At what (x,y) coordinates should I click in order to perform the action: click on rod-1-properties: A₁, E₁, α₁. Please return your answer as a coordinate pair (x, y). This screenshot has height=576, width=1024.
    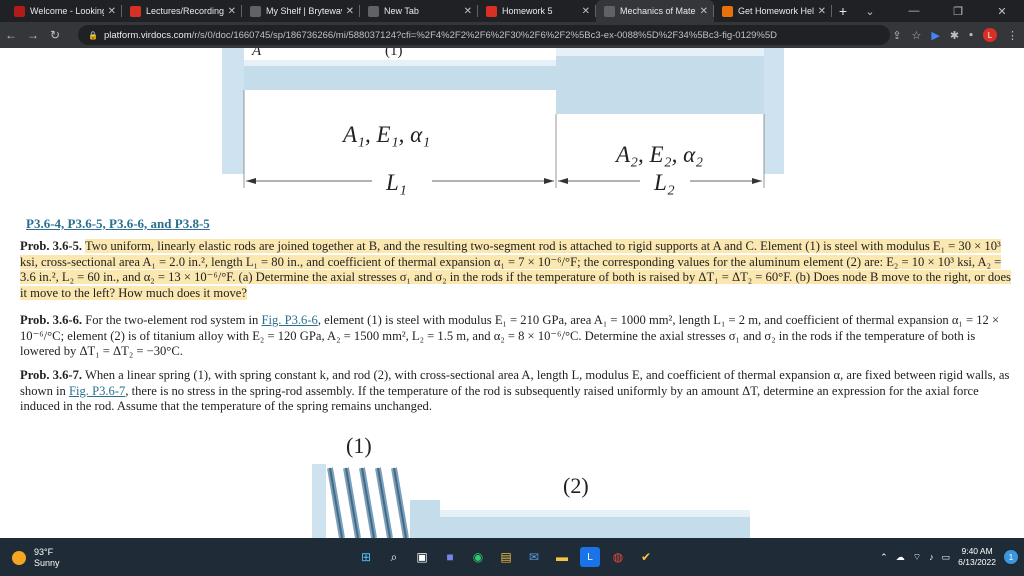
    Looking at the image, I should click on (385, 134).